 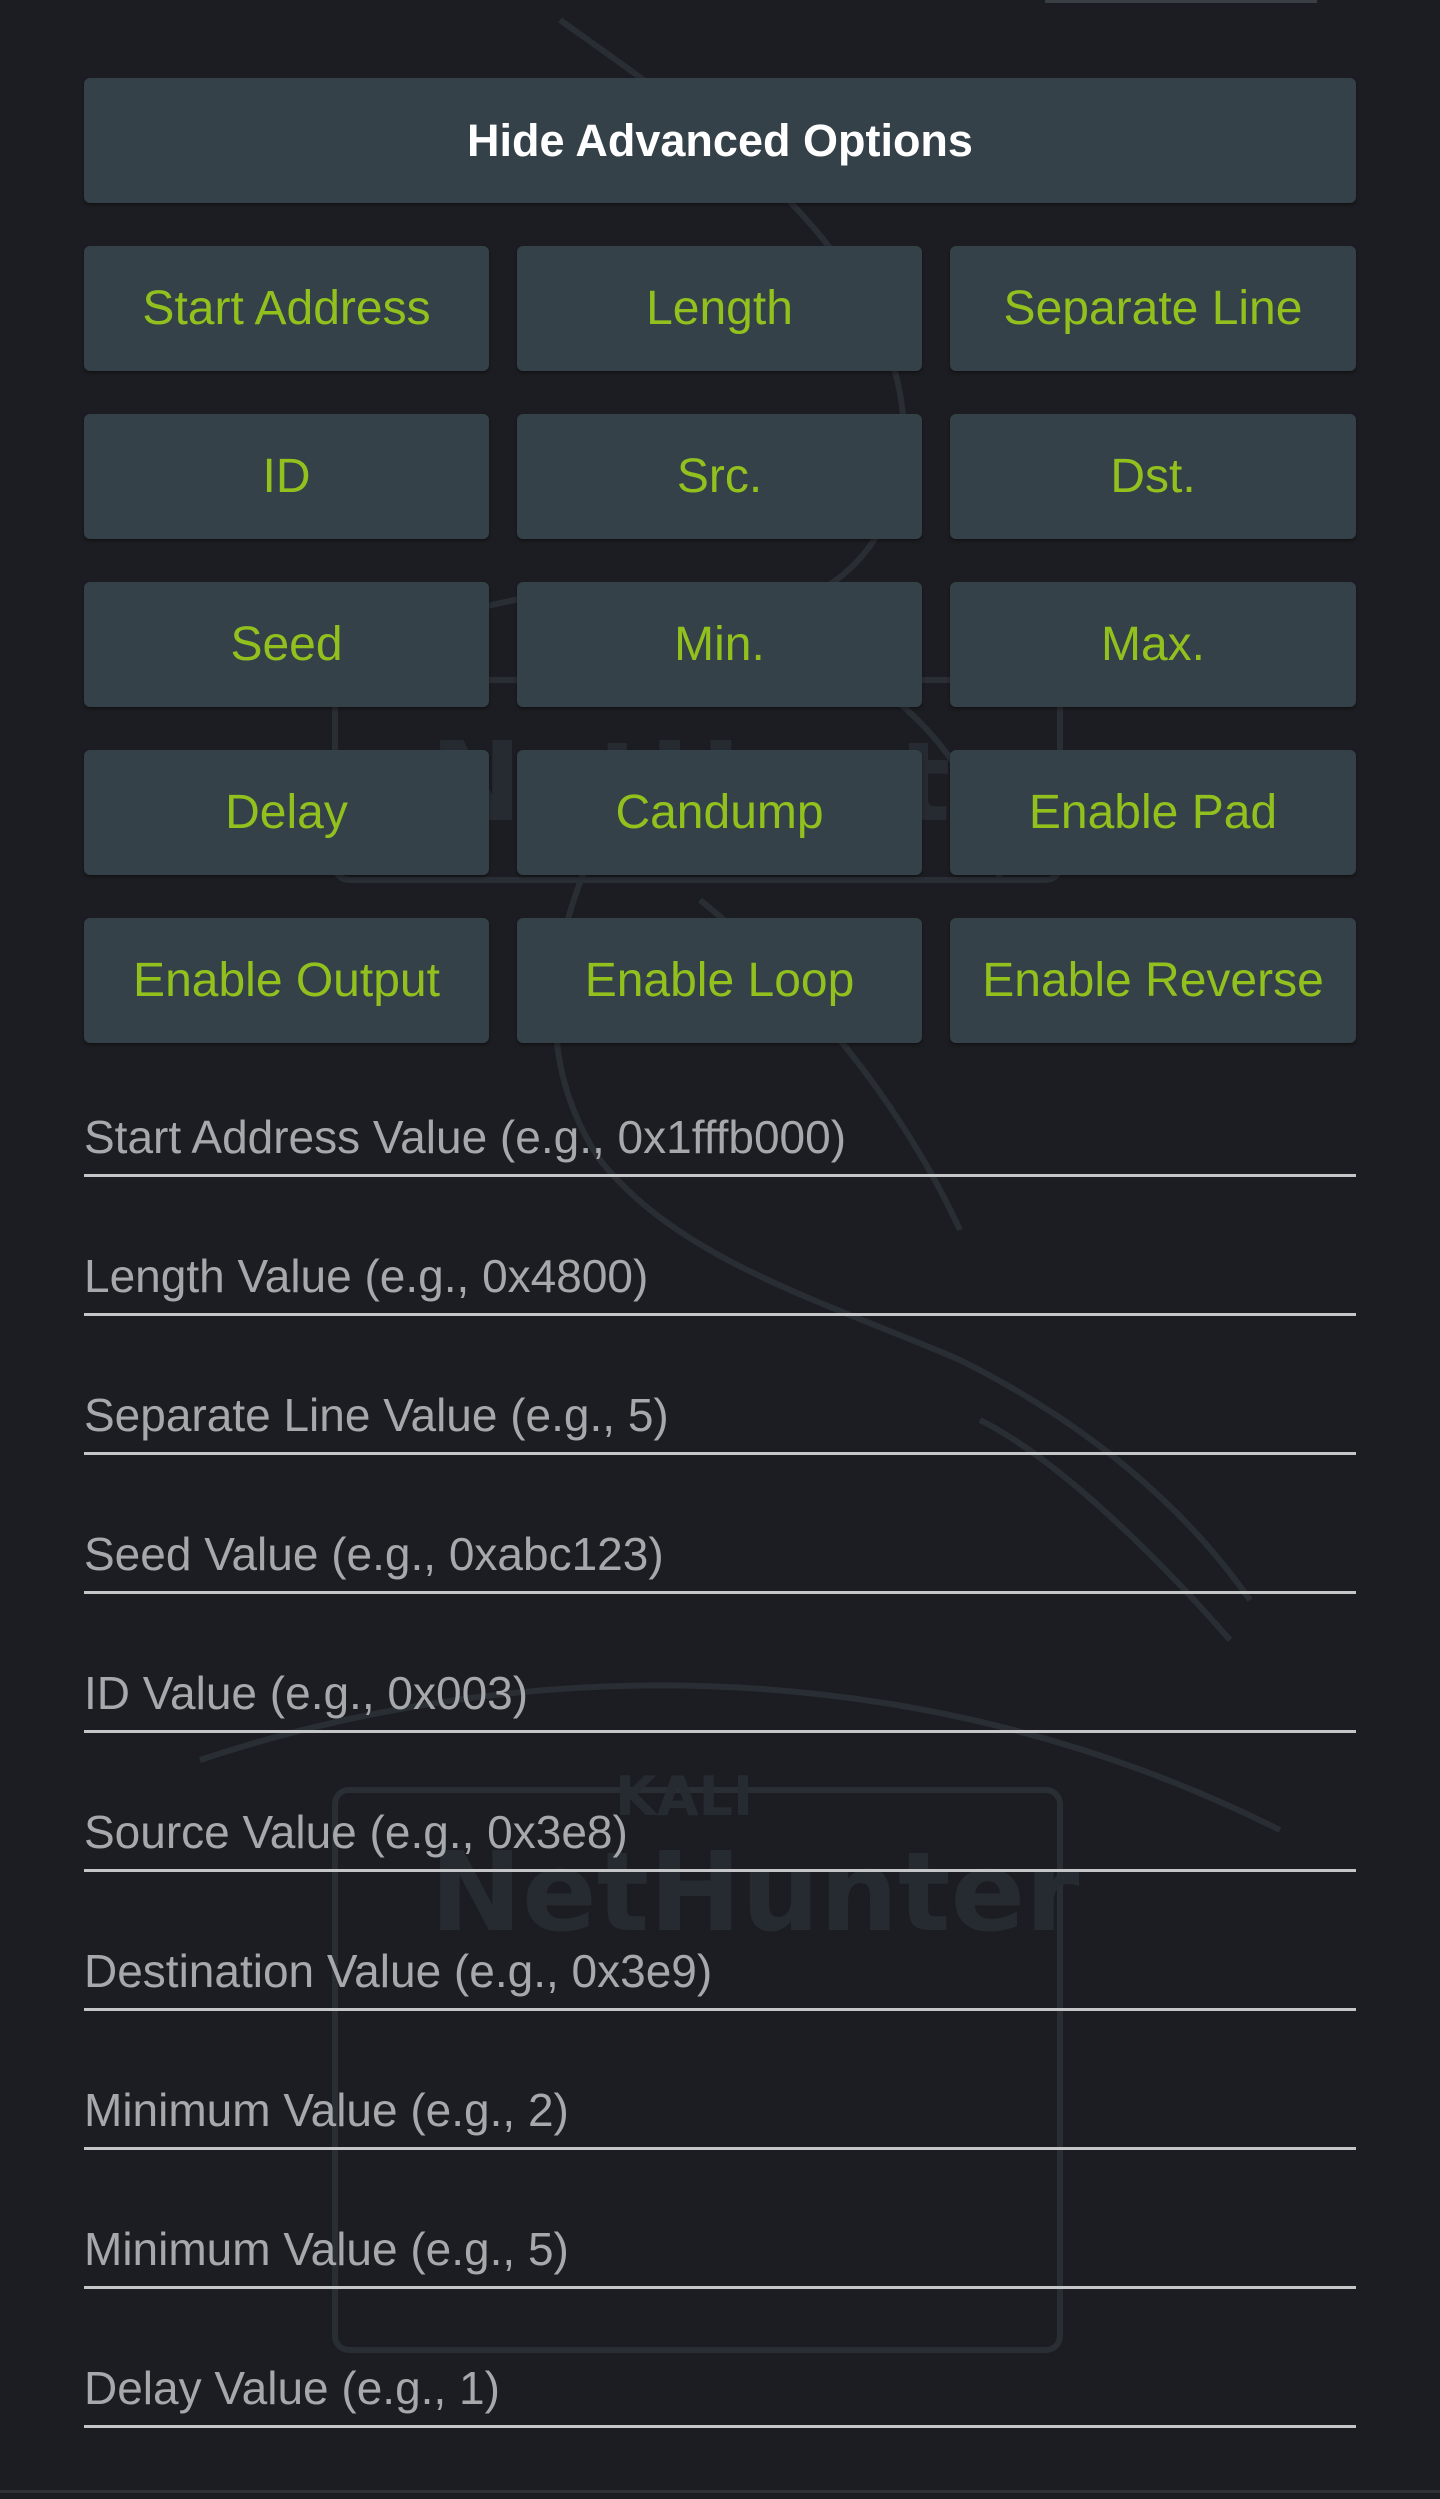 I want to click on seed-input, so click(x=720, y=1554).